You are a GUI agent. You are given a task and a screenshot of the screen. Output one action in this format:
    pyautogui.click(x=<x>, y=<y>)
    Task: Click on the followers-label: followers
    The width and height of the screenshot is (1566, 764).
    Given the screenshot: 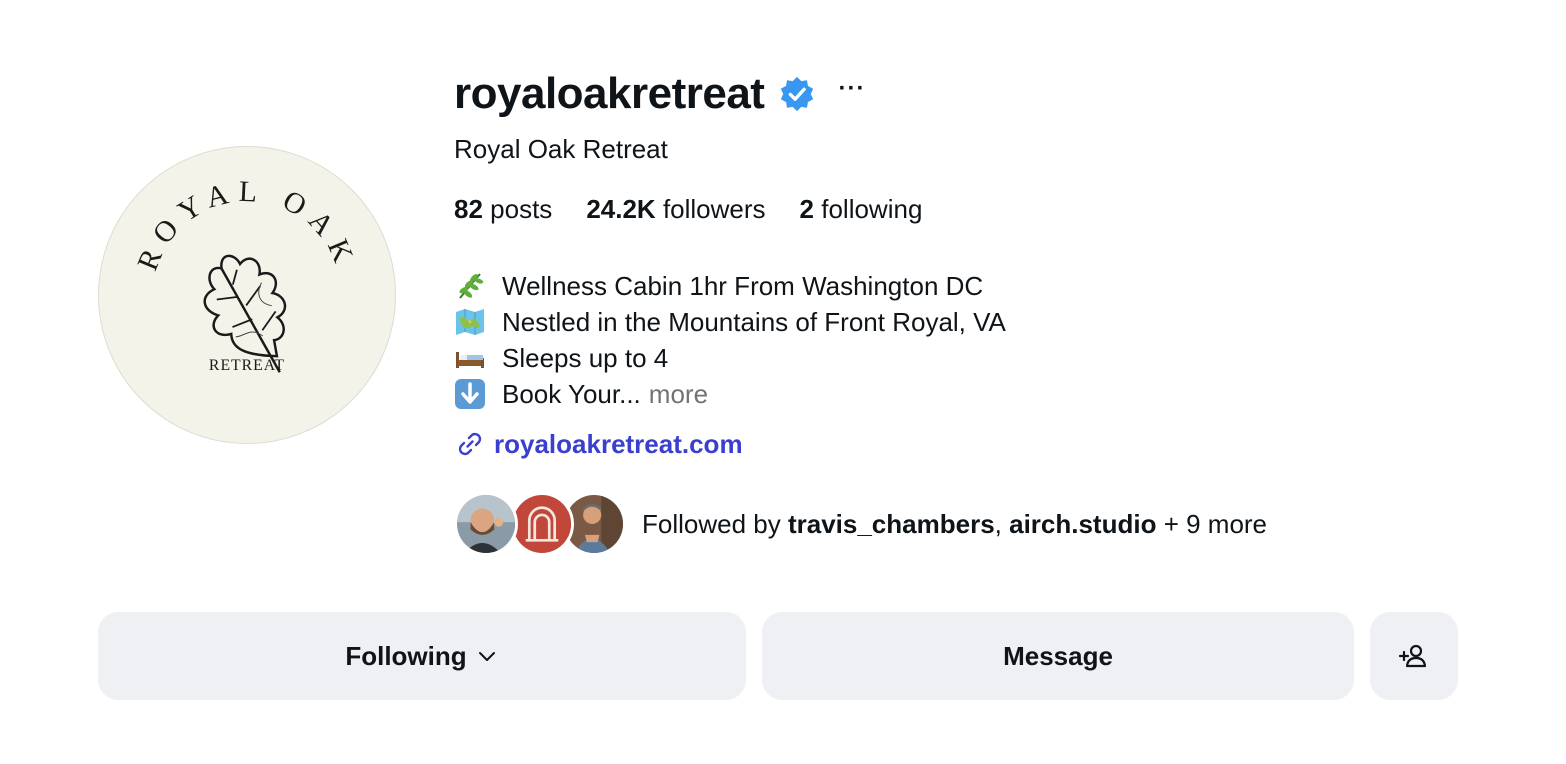 What is the action you would take?
    pyautogui.click(x=714, y=209)
    